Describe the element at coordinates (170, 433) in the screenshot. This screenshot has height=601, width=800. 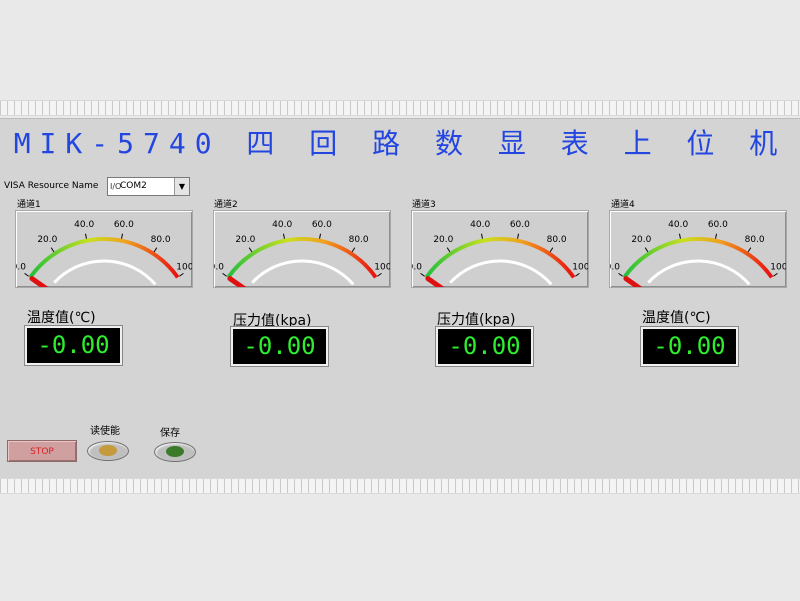
I see `save-label: 保存` at that location.